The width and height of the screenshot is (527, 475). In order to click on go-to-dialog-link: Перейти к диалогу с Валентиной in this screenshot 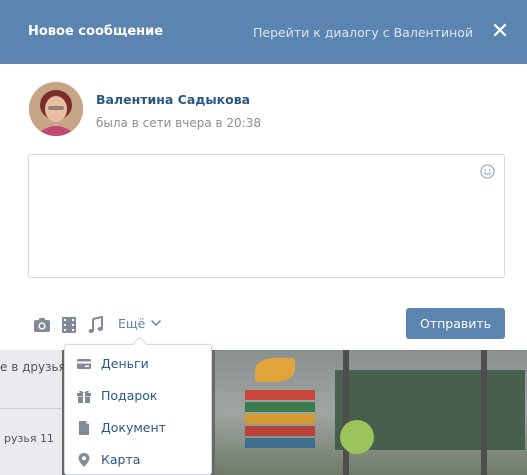, I will do `click(363, 32)`.